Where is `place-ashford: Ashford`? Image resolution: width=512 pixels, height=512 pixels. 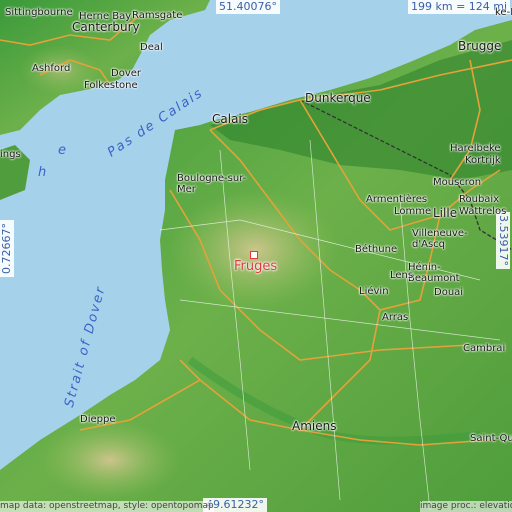 place-ashford: Ashford is located at coordinates (51, 68).